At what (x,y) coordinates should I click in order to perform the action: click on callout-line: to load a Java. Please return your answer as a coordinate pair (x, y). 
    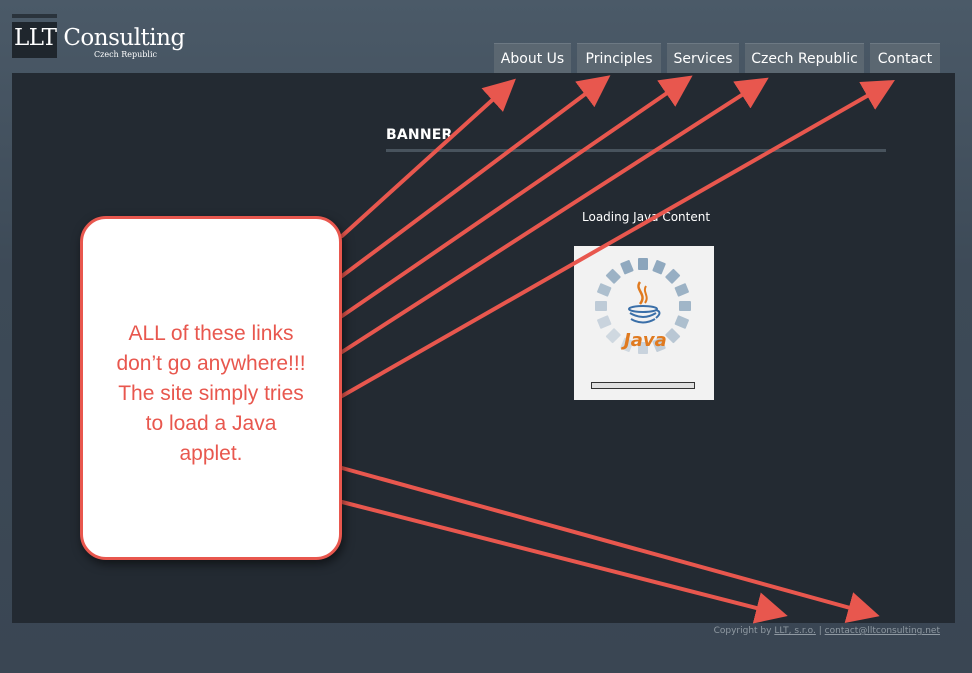
    Looking at the image, I should click on (211, 423).